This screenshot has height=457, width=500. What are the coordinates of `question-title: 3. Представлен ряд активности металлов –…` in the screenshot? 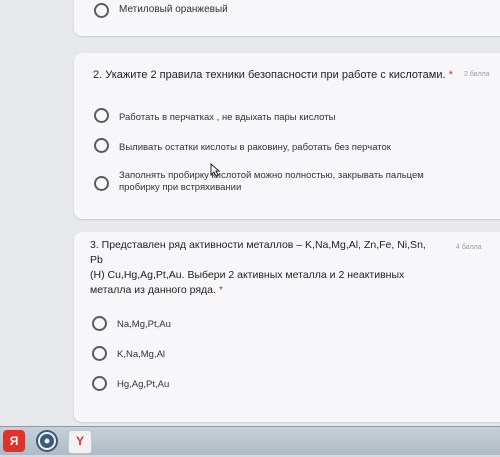 It's located at (258, 267).